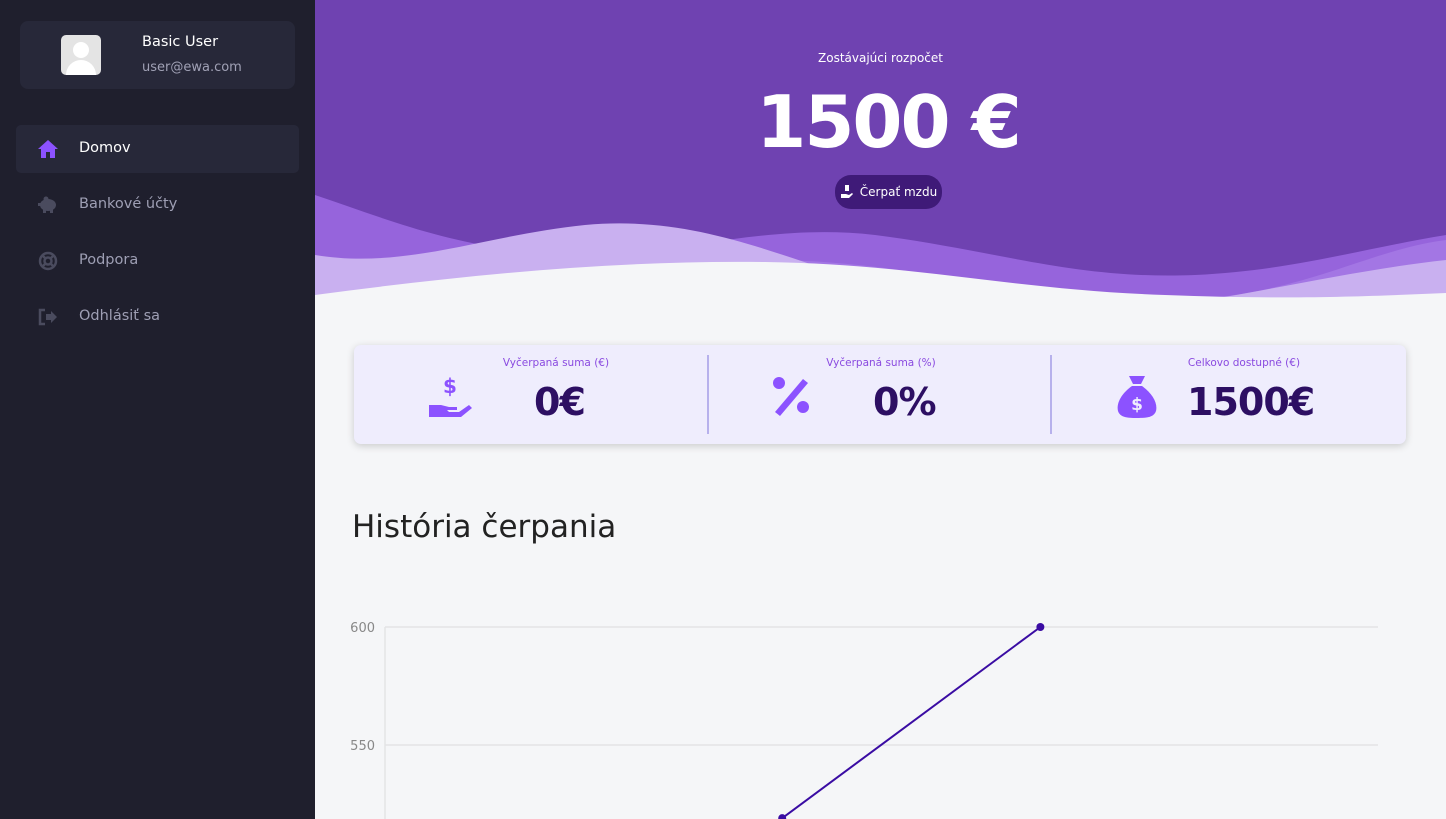 Image resolution: width=1446 pixels, height=819 pixels. I want to click on stat-spent-eur: Vyčerpaná suma (€) $ 0€, so click(526, 394).